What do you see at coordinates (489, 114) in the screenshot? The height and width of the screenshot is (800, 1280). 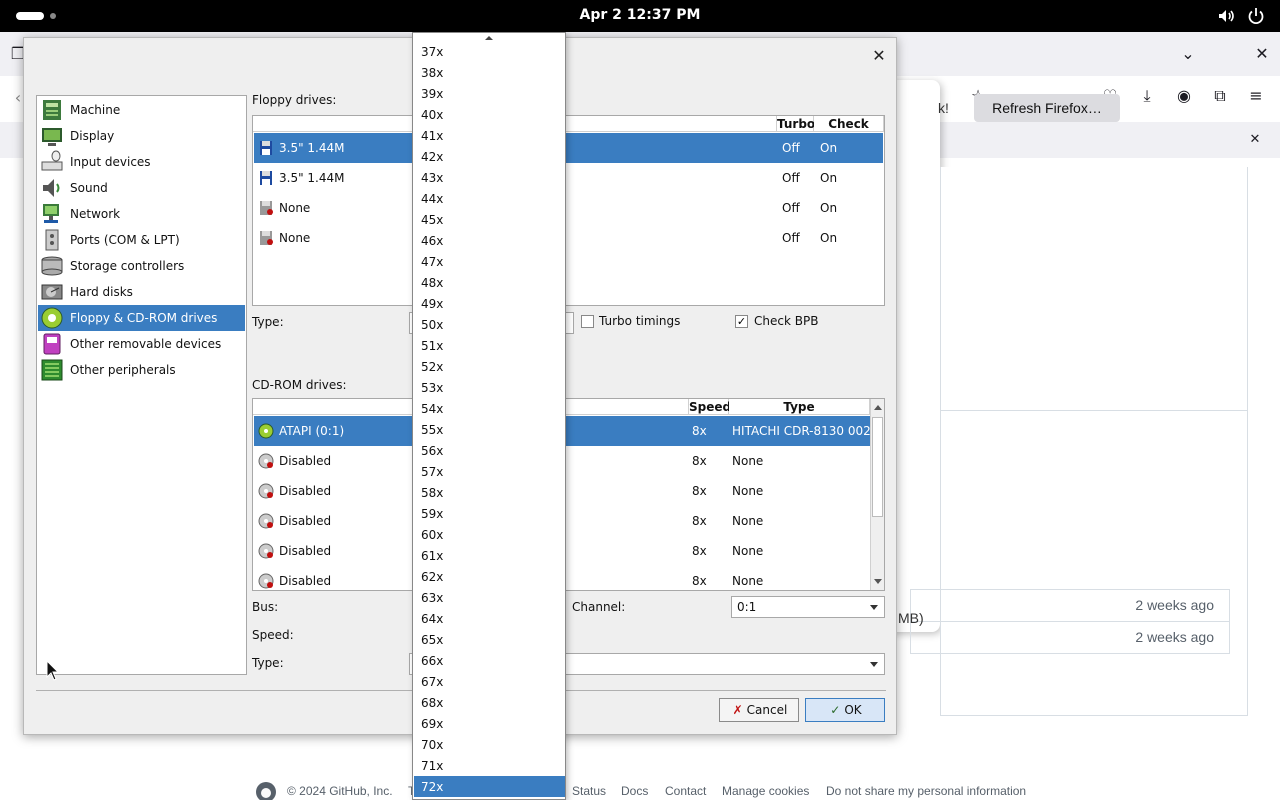 I see `speed-option: 40x` at bounding box center [489, 114].